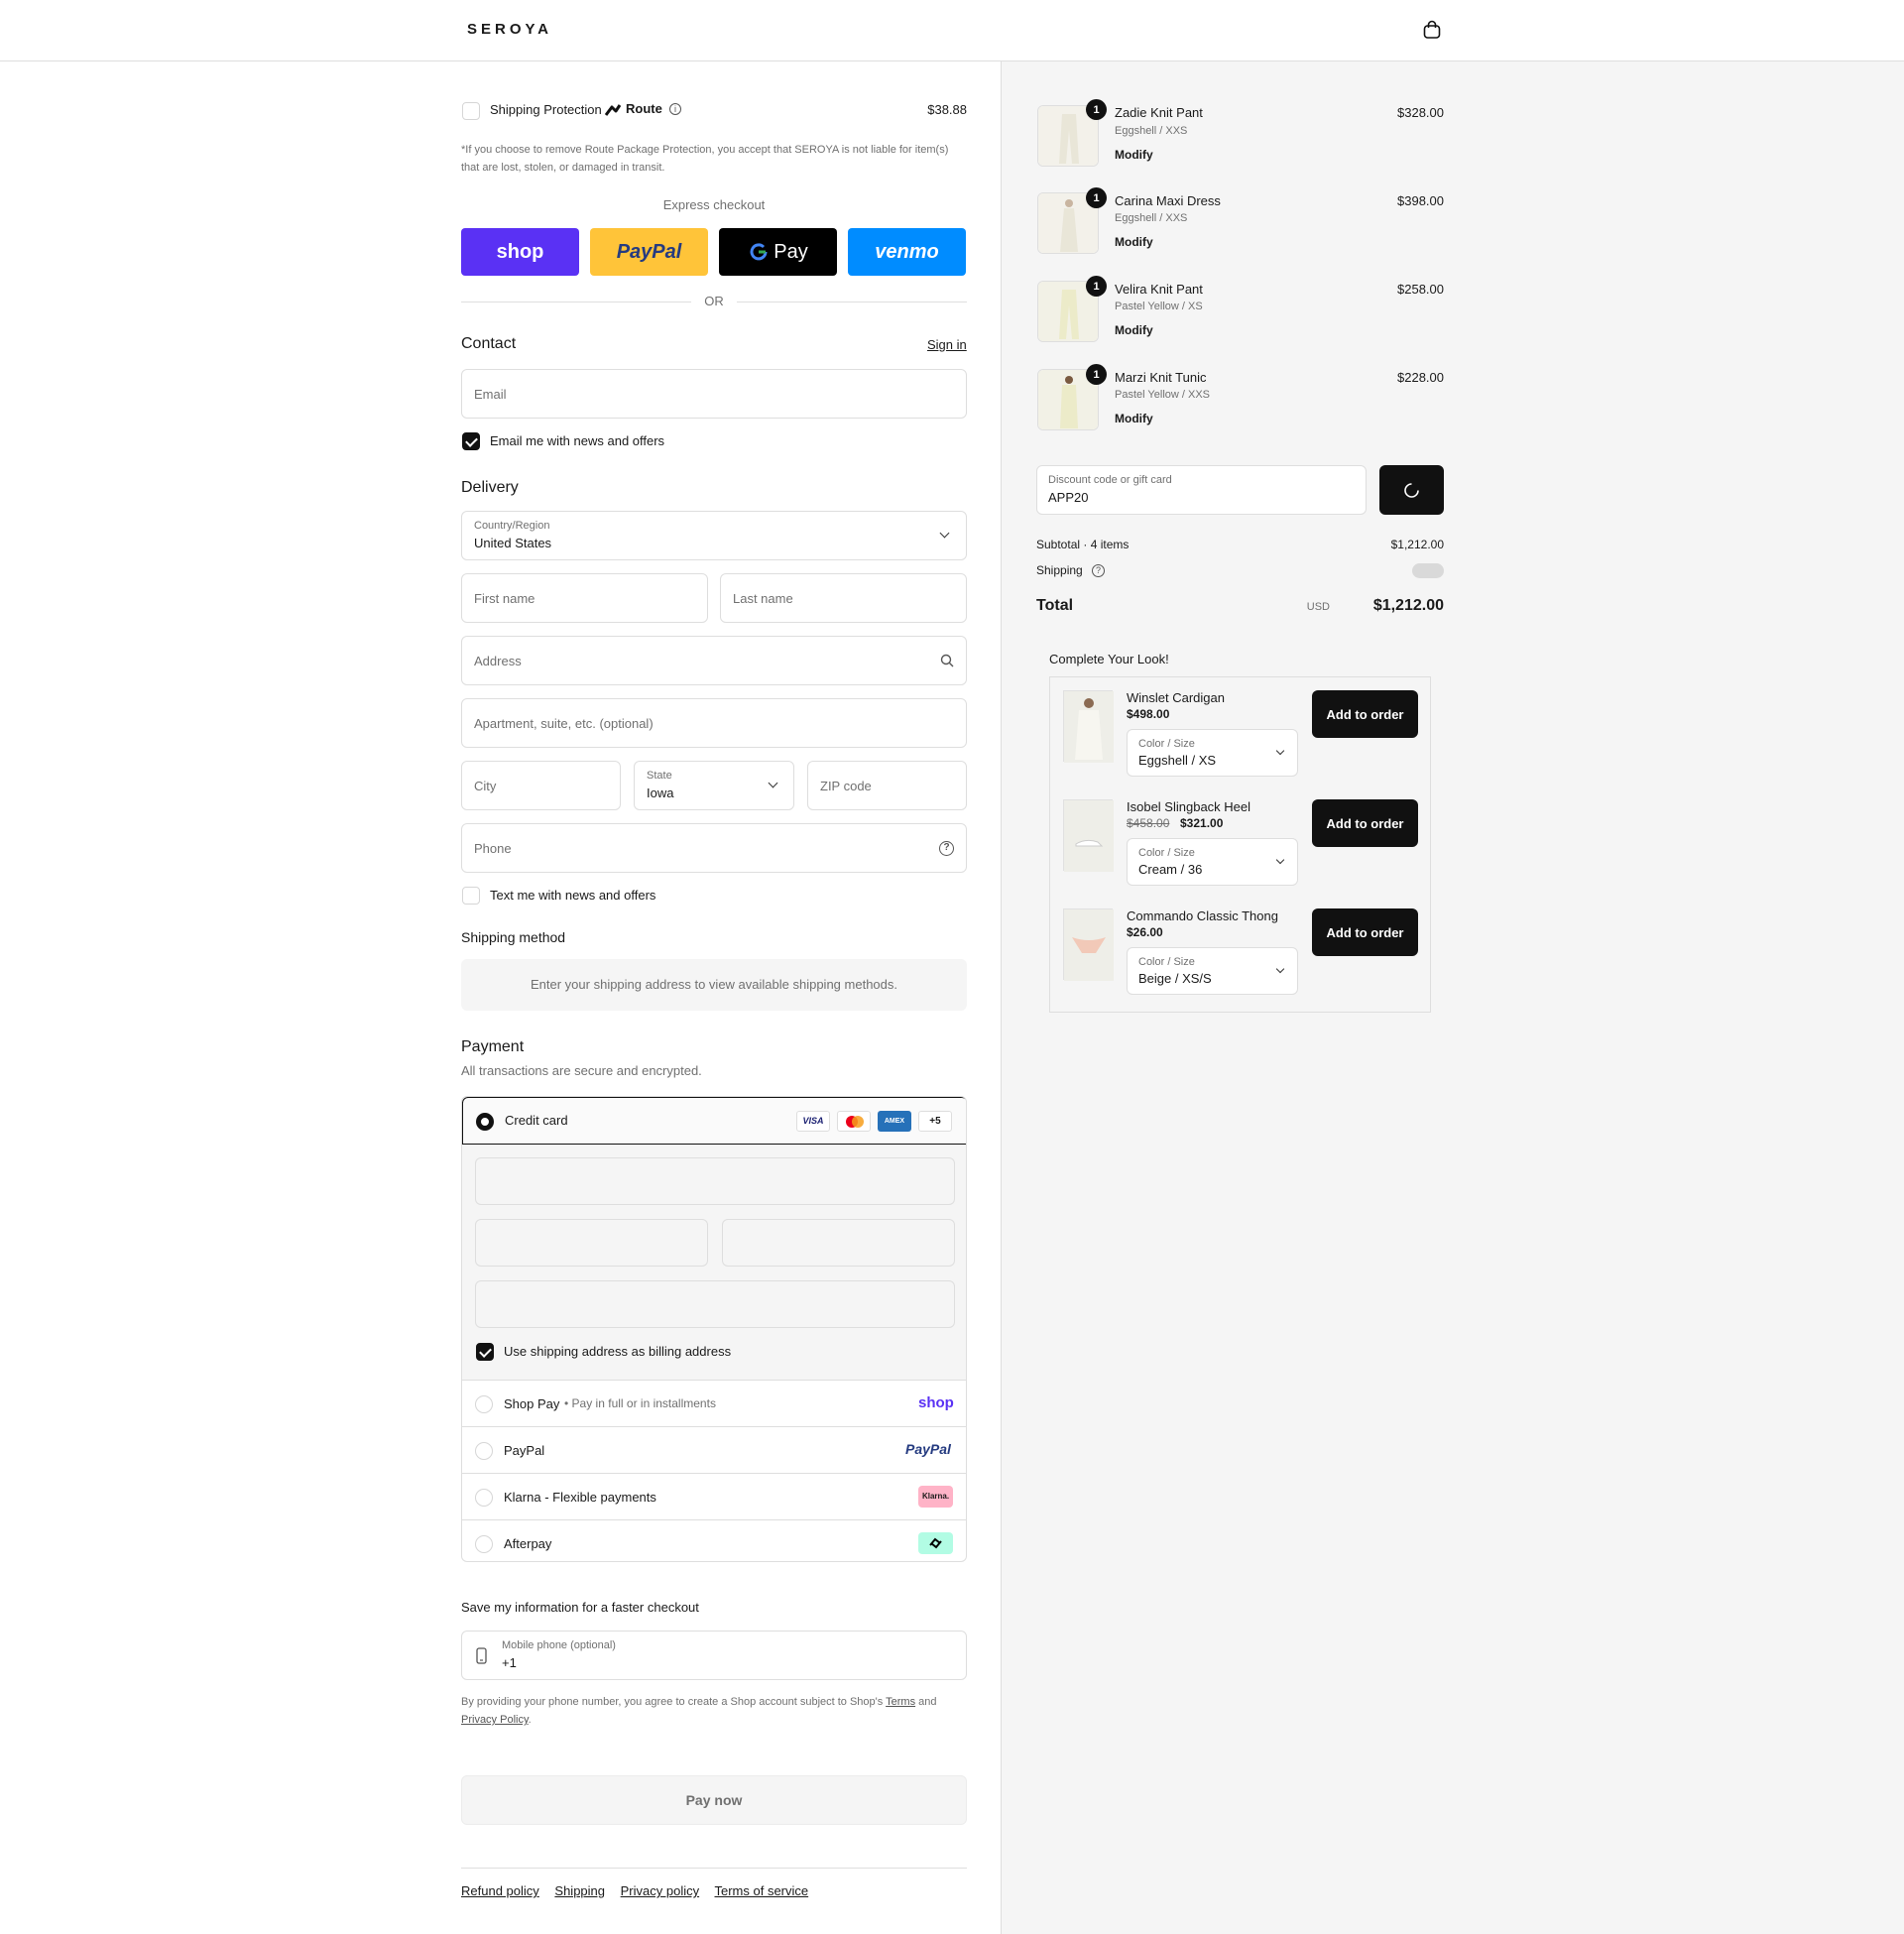  I want to click on shipping-protection-label: Shipping Protection, so click(546, 109).